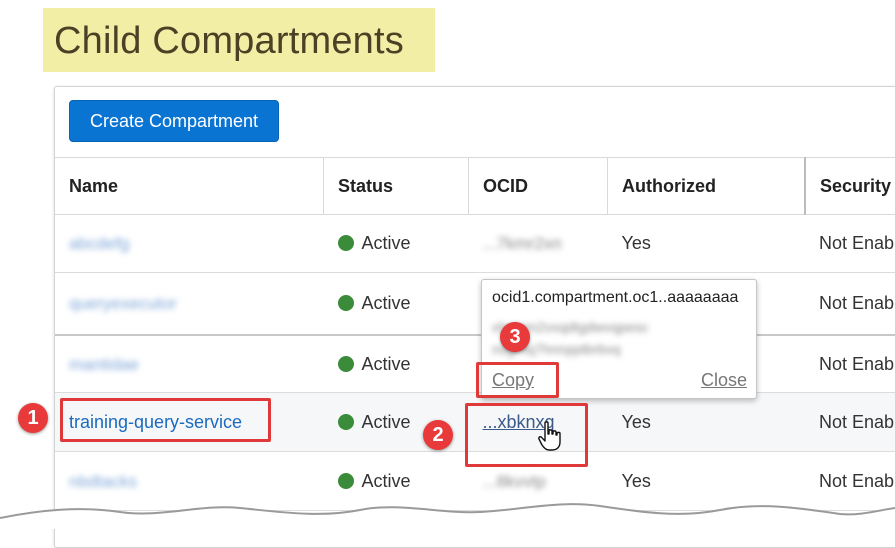 The image size is (895, 548). I want to click on page-title: Child Compartments, so click(229, 41).